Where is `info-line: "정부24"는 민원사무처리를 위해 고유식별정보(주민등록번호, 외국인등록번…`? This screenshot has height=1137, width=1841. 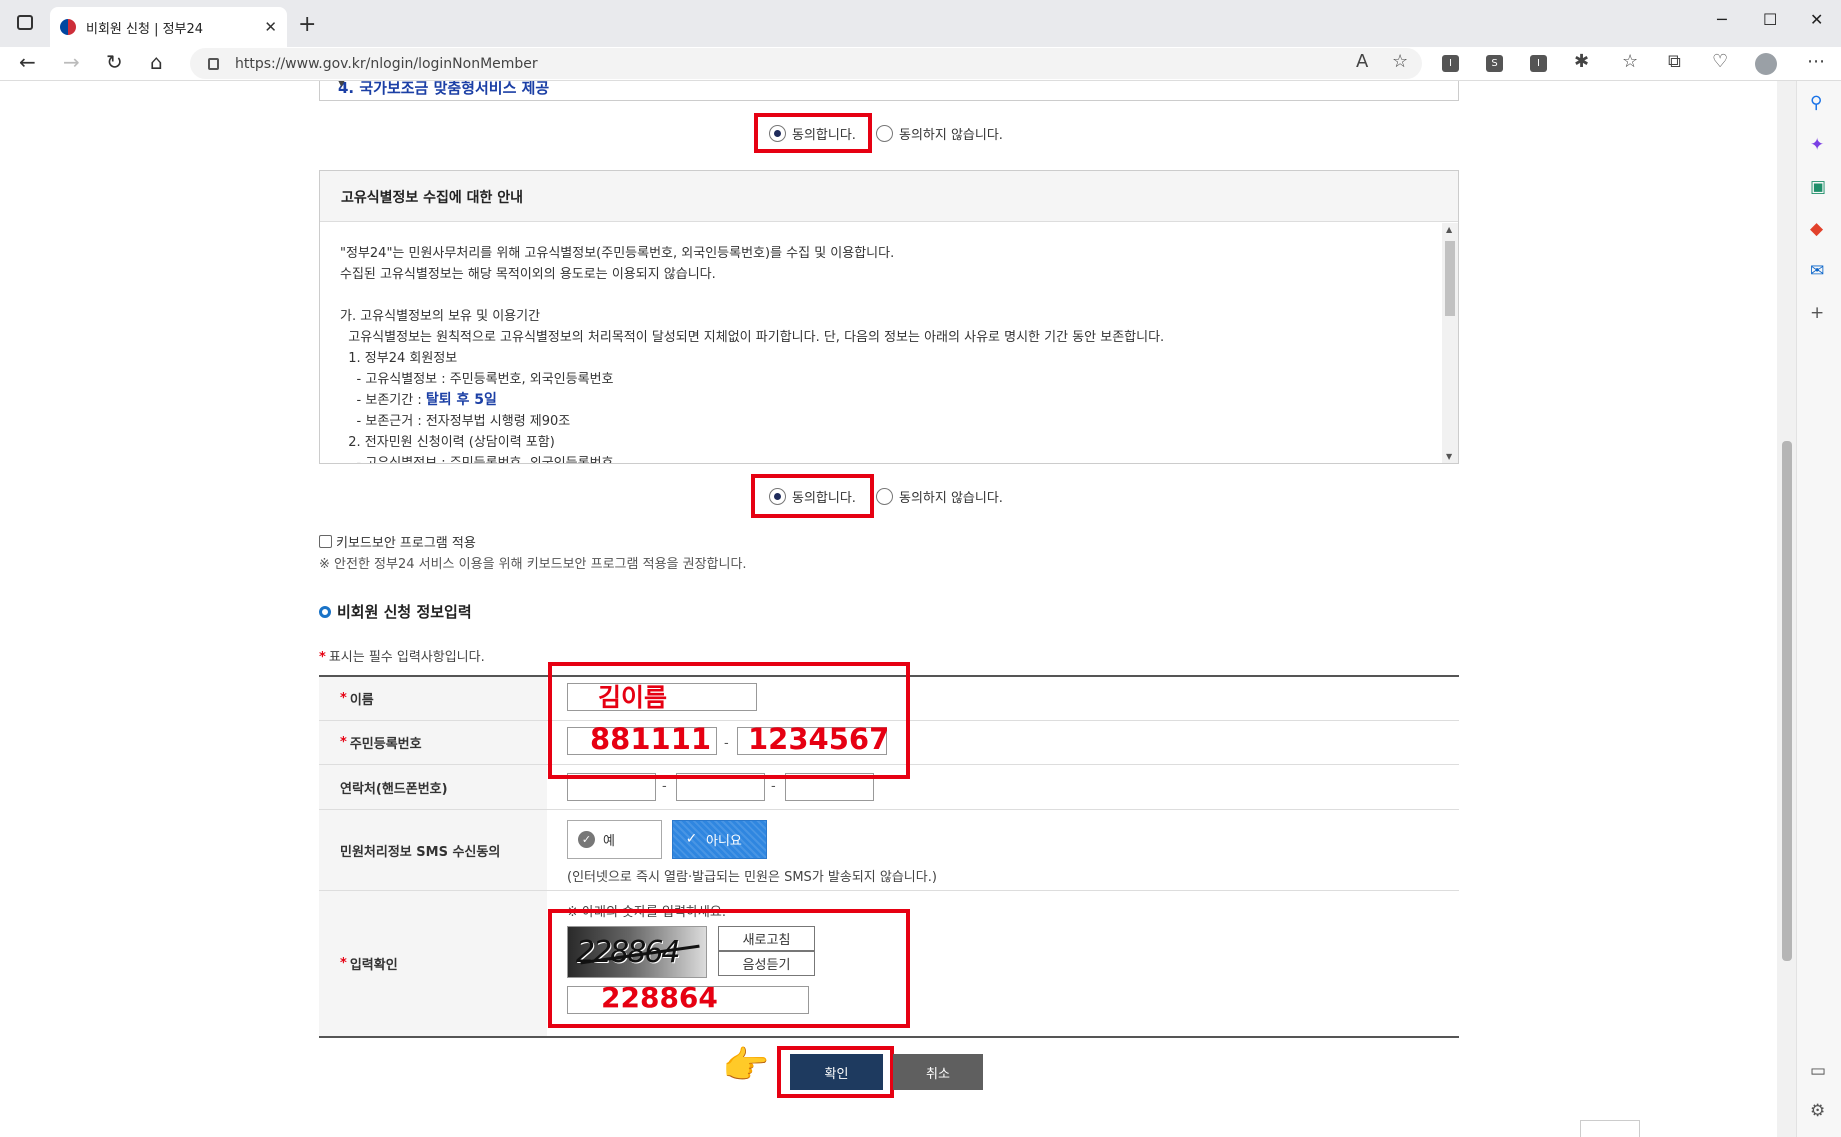
info-line: "정부24"는 민원사무처리를 위해 고유식별정보(주민등록번호, 외국인등록번… is located at coordinates (617, 253).